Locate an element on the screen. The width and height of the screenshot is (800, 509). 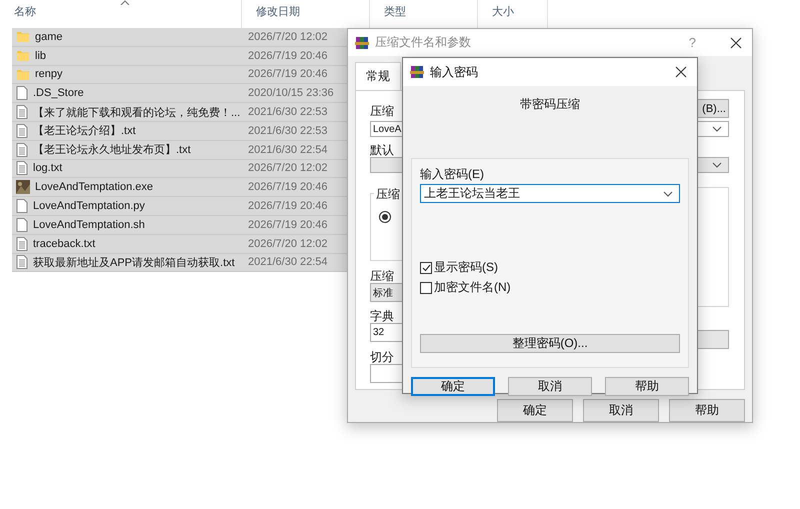
file-name: .DS_Store is located at coordinates (58, 93).